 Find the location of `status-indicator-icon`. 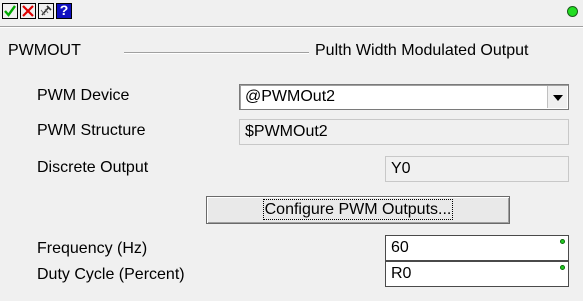

status-indicator-icon is located at coordinates (572, 11).